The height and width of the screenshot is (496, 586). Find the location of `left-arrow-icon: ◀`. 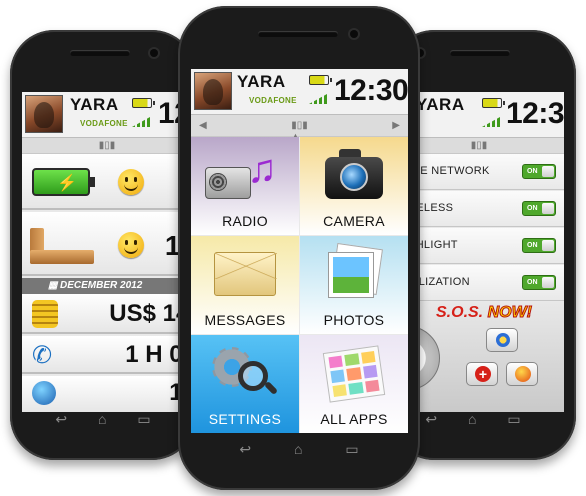

left-arrow-icon: ◀ is located at coordinates (203, 126).